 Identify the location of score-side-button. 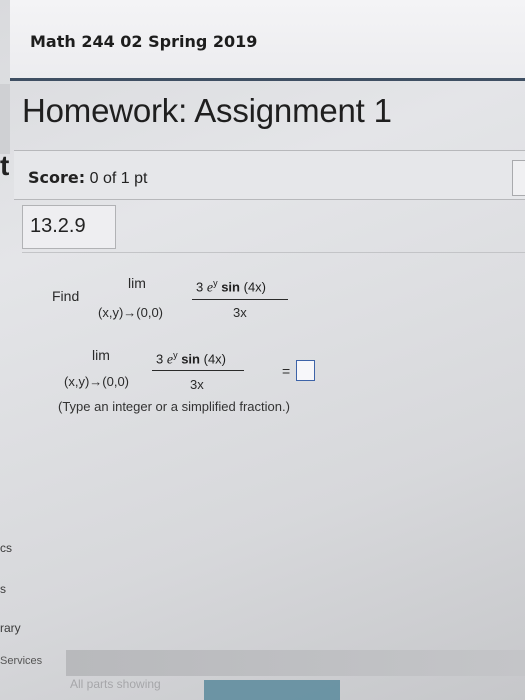
(518, 178).